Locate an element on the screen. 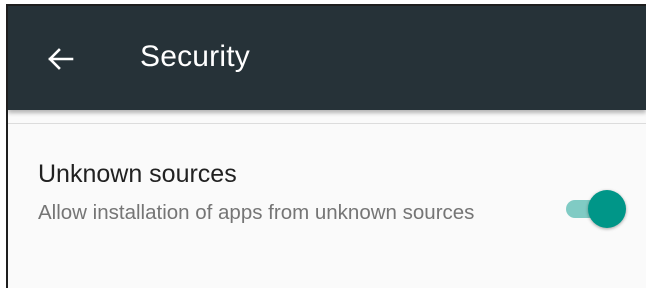 This screenshot has height=288, width=646. setting-title: Unknown sources is located at coordinates (137, 174).